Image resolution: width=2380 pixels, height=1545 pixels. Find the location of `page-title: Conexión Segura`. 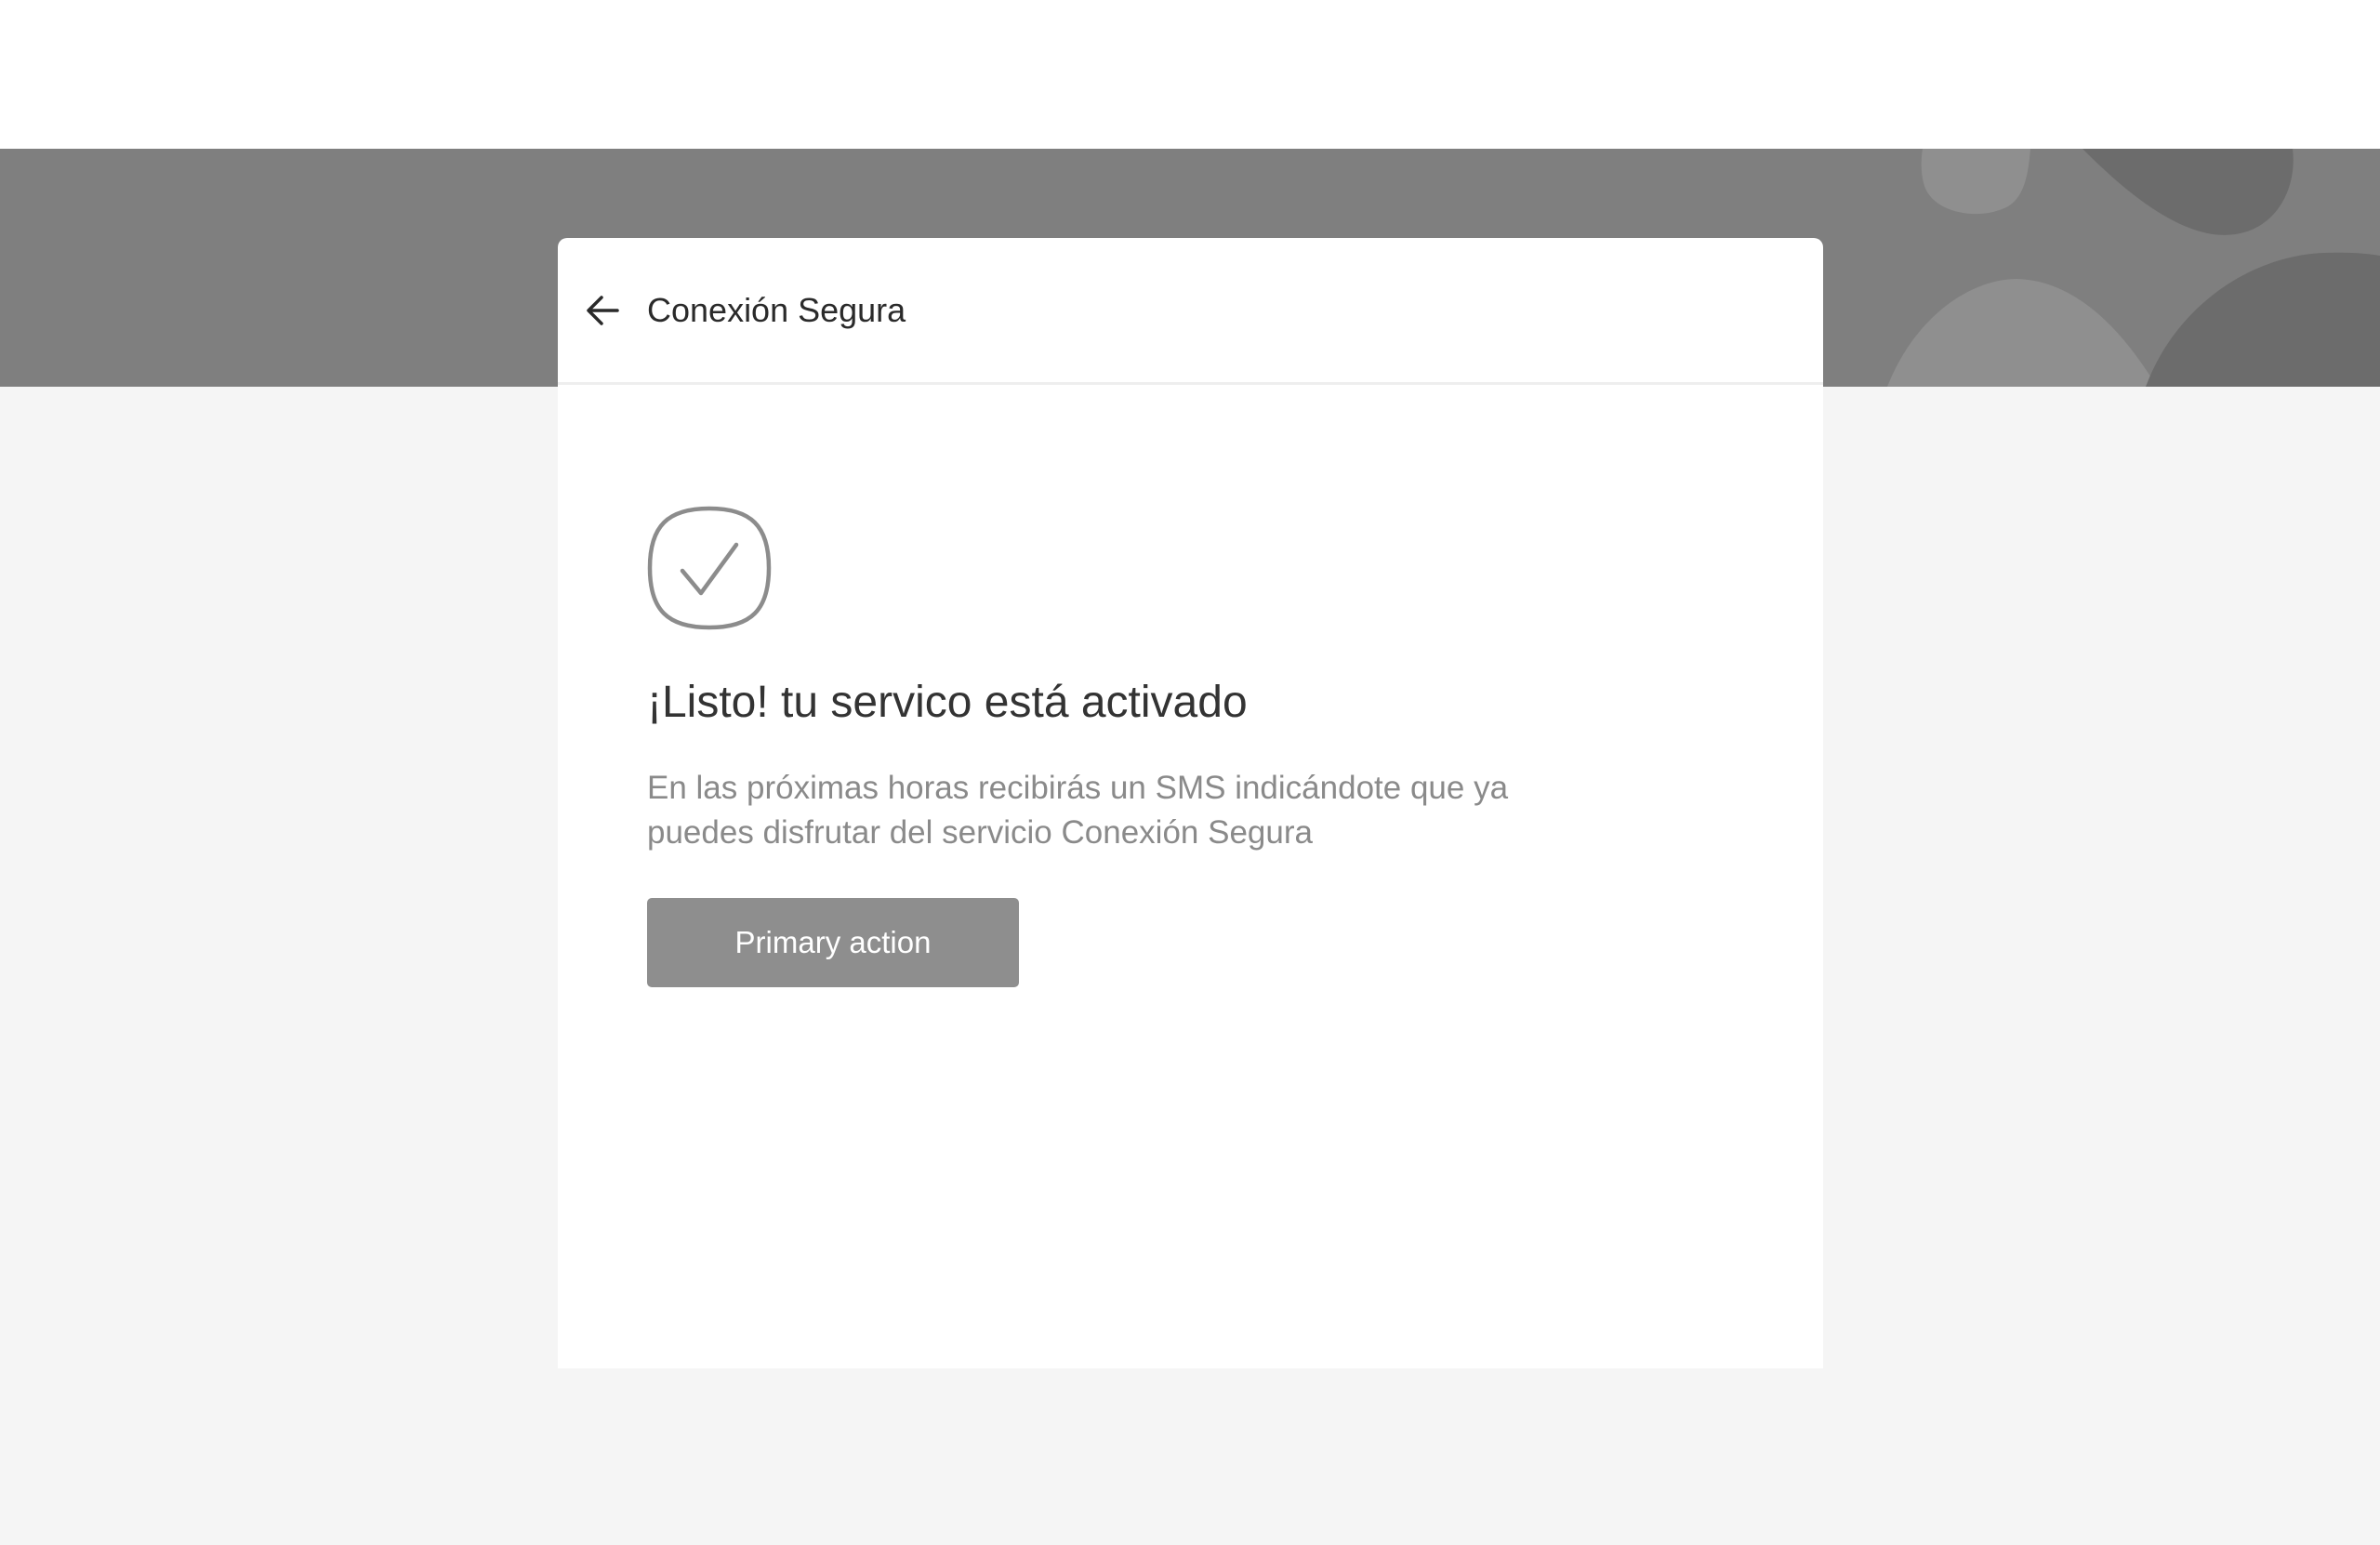

page-title: Conexión Segura is located at coordinates (776, 310).